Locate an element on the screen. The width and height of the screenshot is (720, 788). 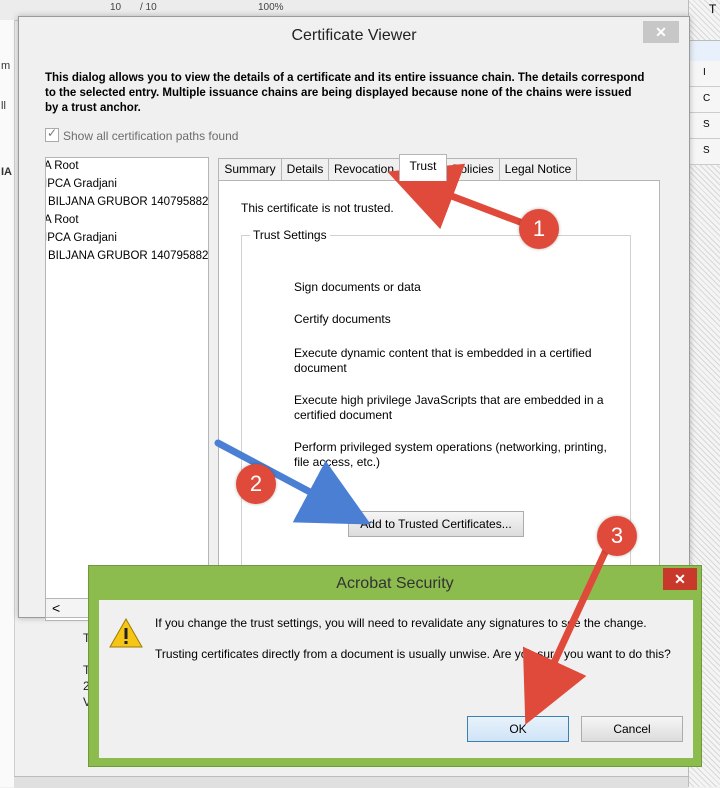
page-number: 10 is located at coordinates (116, 7).